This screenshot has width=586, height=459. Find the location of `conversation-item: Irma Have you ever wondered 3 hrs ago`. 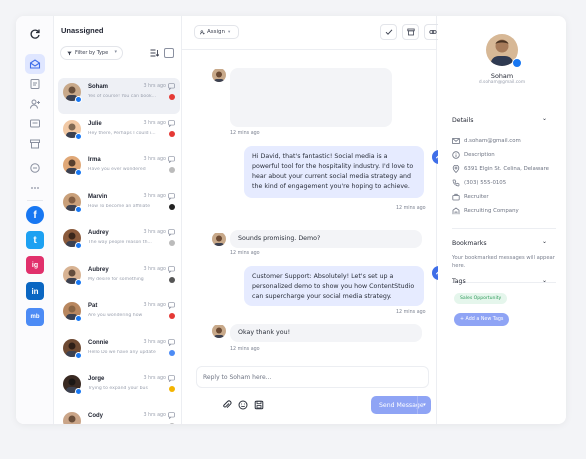

conversation-item: Irma Have you ever wondered 3 hrs ago is located at coordinates (119, 169).